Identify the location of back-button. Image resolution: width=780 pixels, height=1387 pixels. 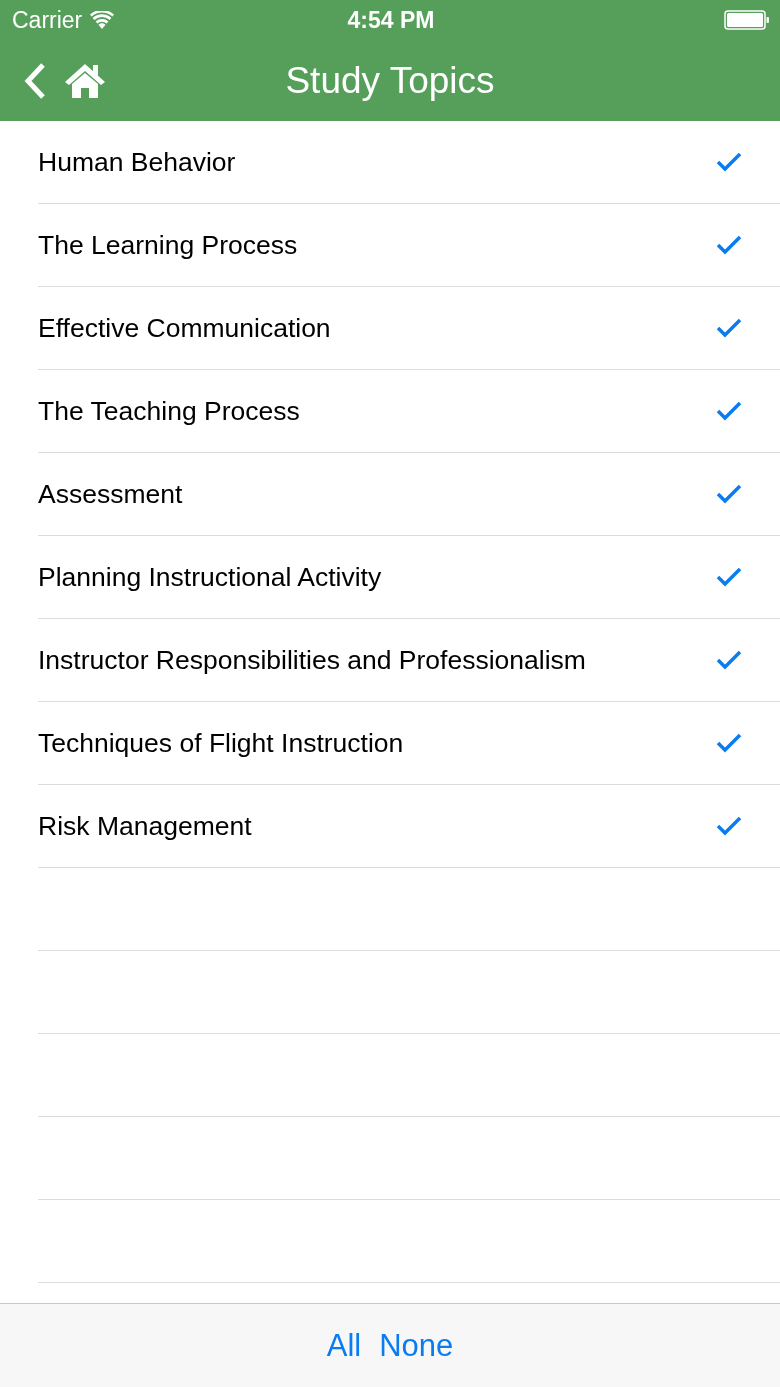
(35, 80).